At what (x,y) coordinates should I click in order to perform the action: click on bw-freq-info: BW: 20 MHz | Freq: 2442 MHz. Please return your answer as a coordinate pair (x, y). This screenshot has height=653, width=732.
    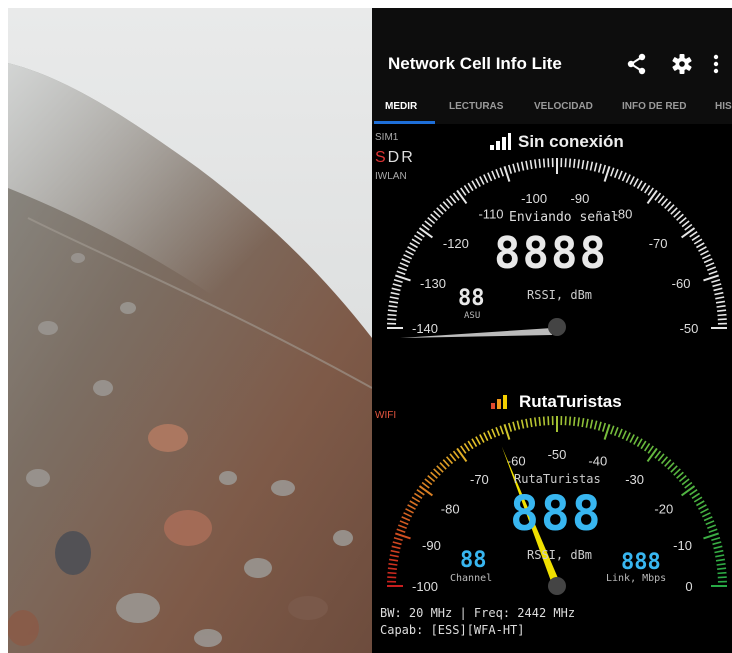
    Looking at the image, I should click on (478, 613).